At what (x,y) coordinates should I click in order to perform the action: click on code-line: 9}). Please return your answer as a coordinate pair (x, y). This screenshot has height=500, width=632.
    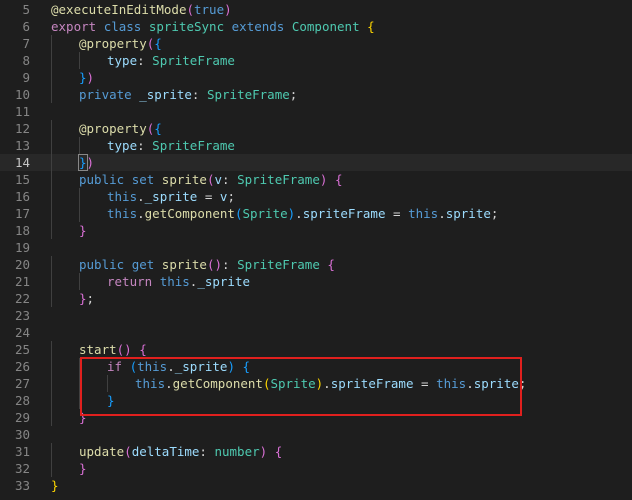
    Looking at the image, I should click on (316, 77).